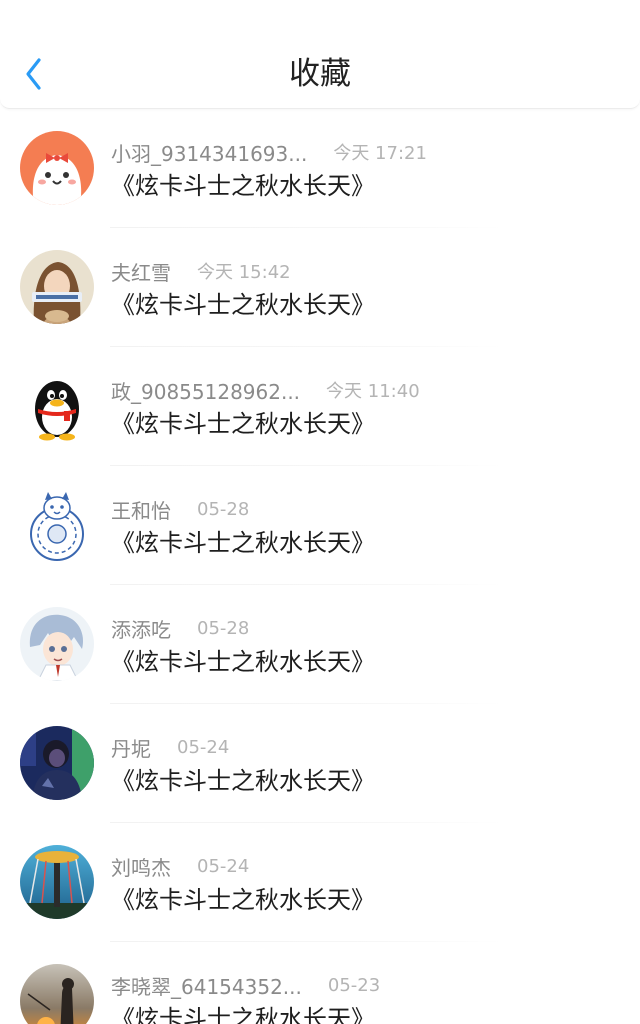 This screenshot has height=1024, width=640. I want to click on user-name: 丹坭, so click(131, 747).